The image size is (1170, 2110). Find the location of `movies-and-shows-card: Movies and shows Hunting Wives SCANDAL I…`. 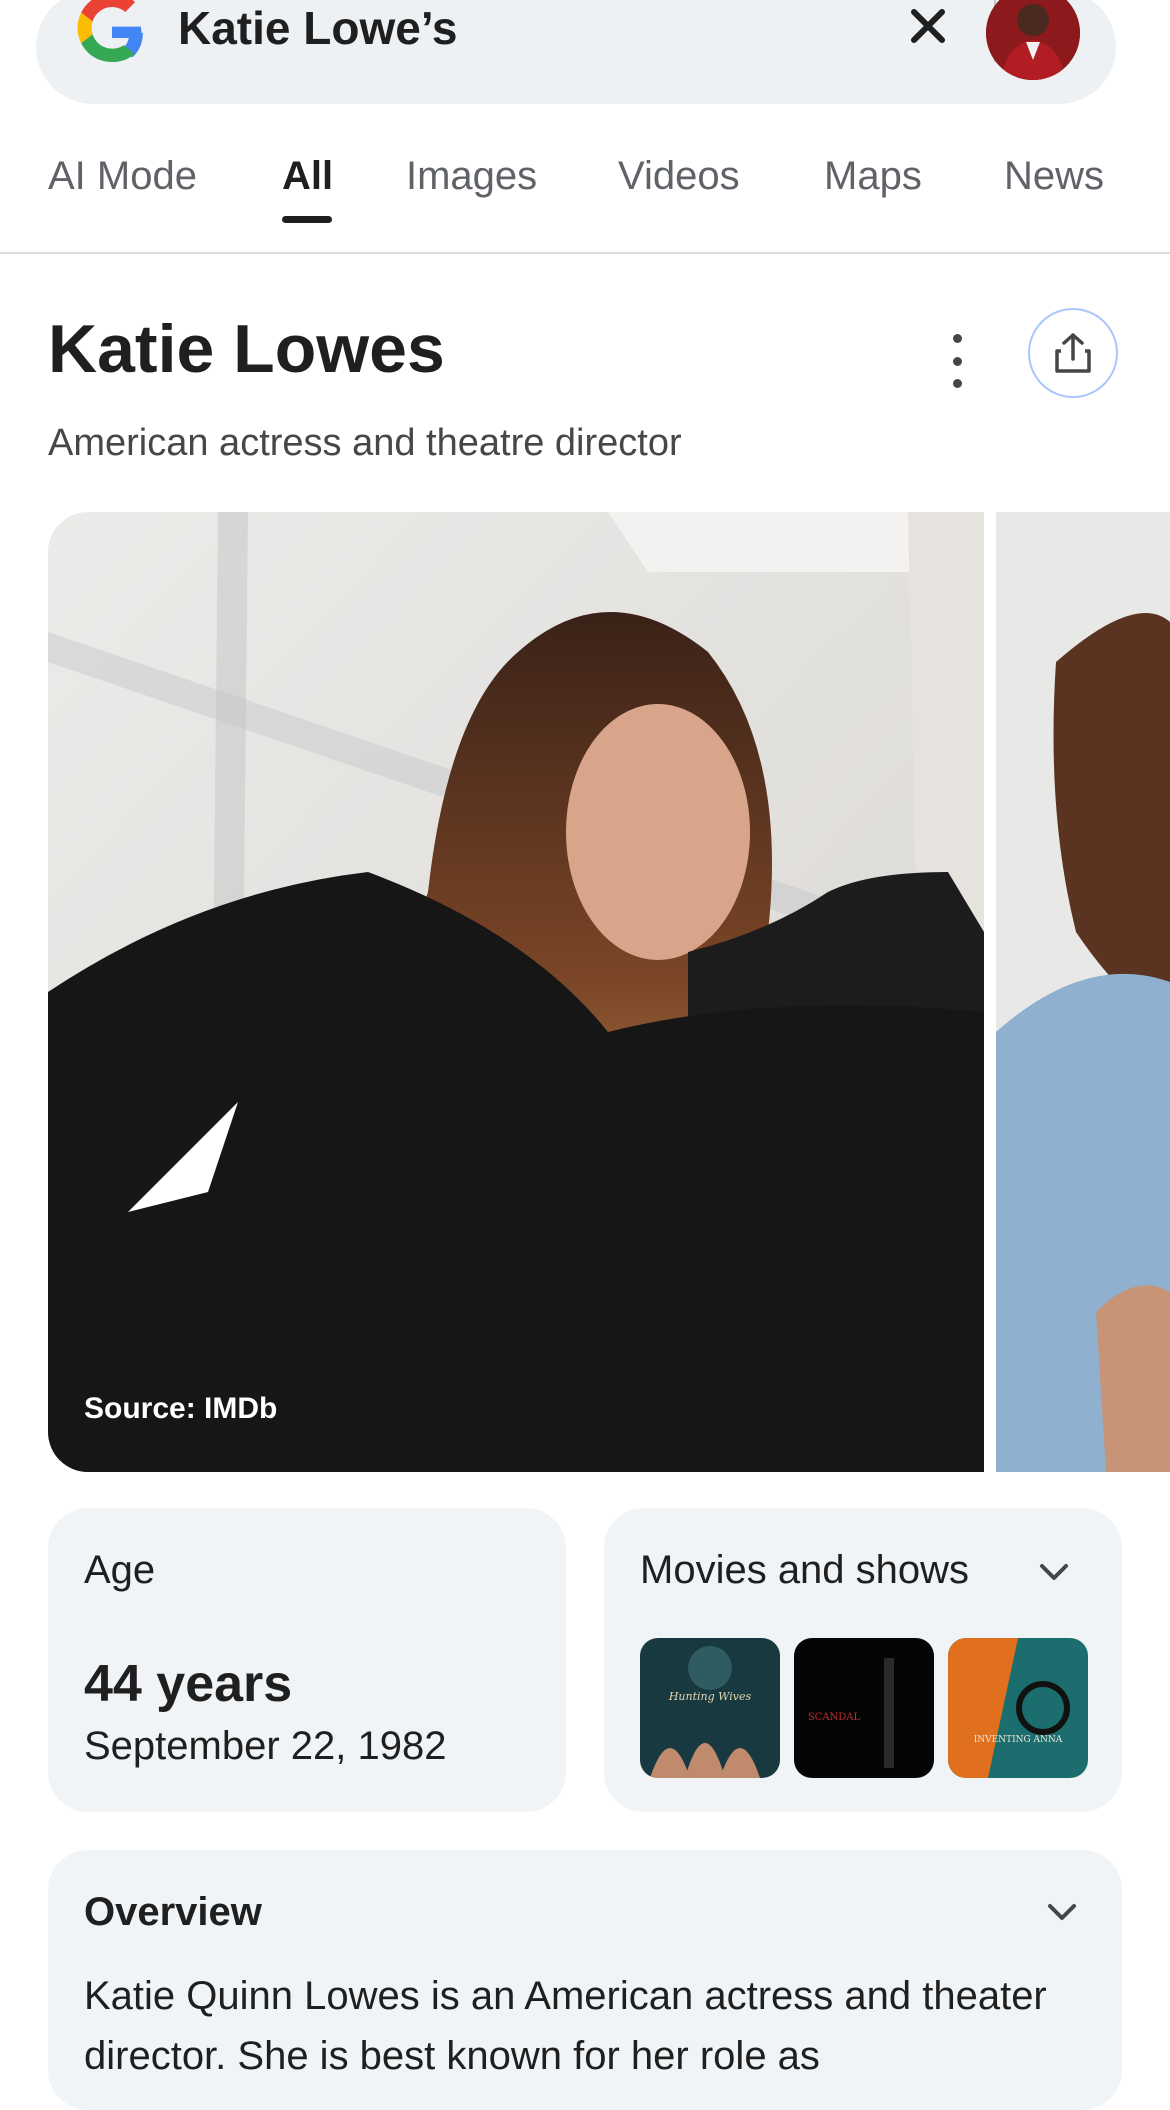

movies-and-shows-card: Movies and shows Hunting Wives SCANDAL I… is located at coordinates (863, 1660).